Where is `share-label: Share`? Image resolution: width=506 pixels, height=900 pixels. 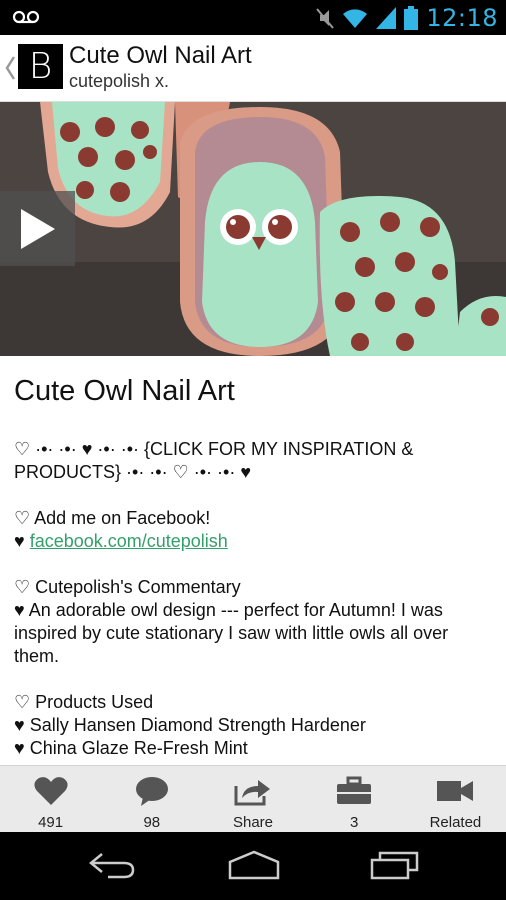
share-label: Share is located at coordinates (253, 822).